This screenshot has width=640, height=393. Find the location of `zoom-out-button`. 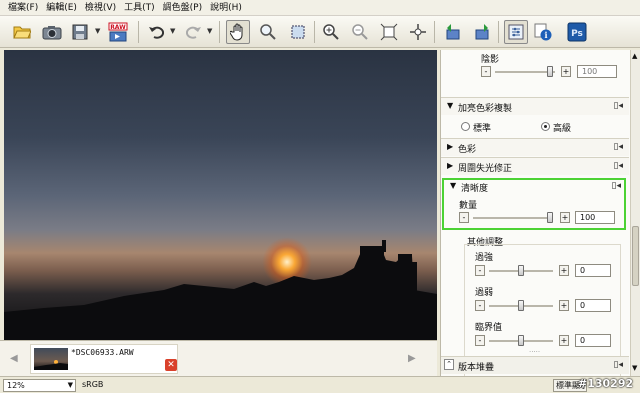

zoom-out-button is located at coordinates (360, 32).